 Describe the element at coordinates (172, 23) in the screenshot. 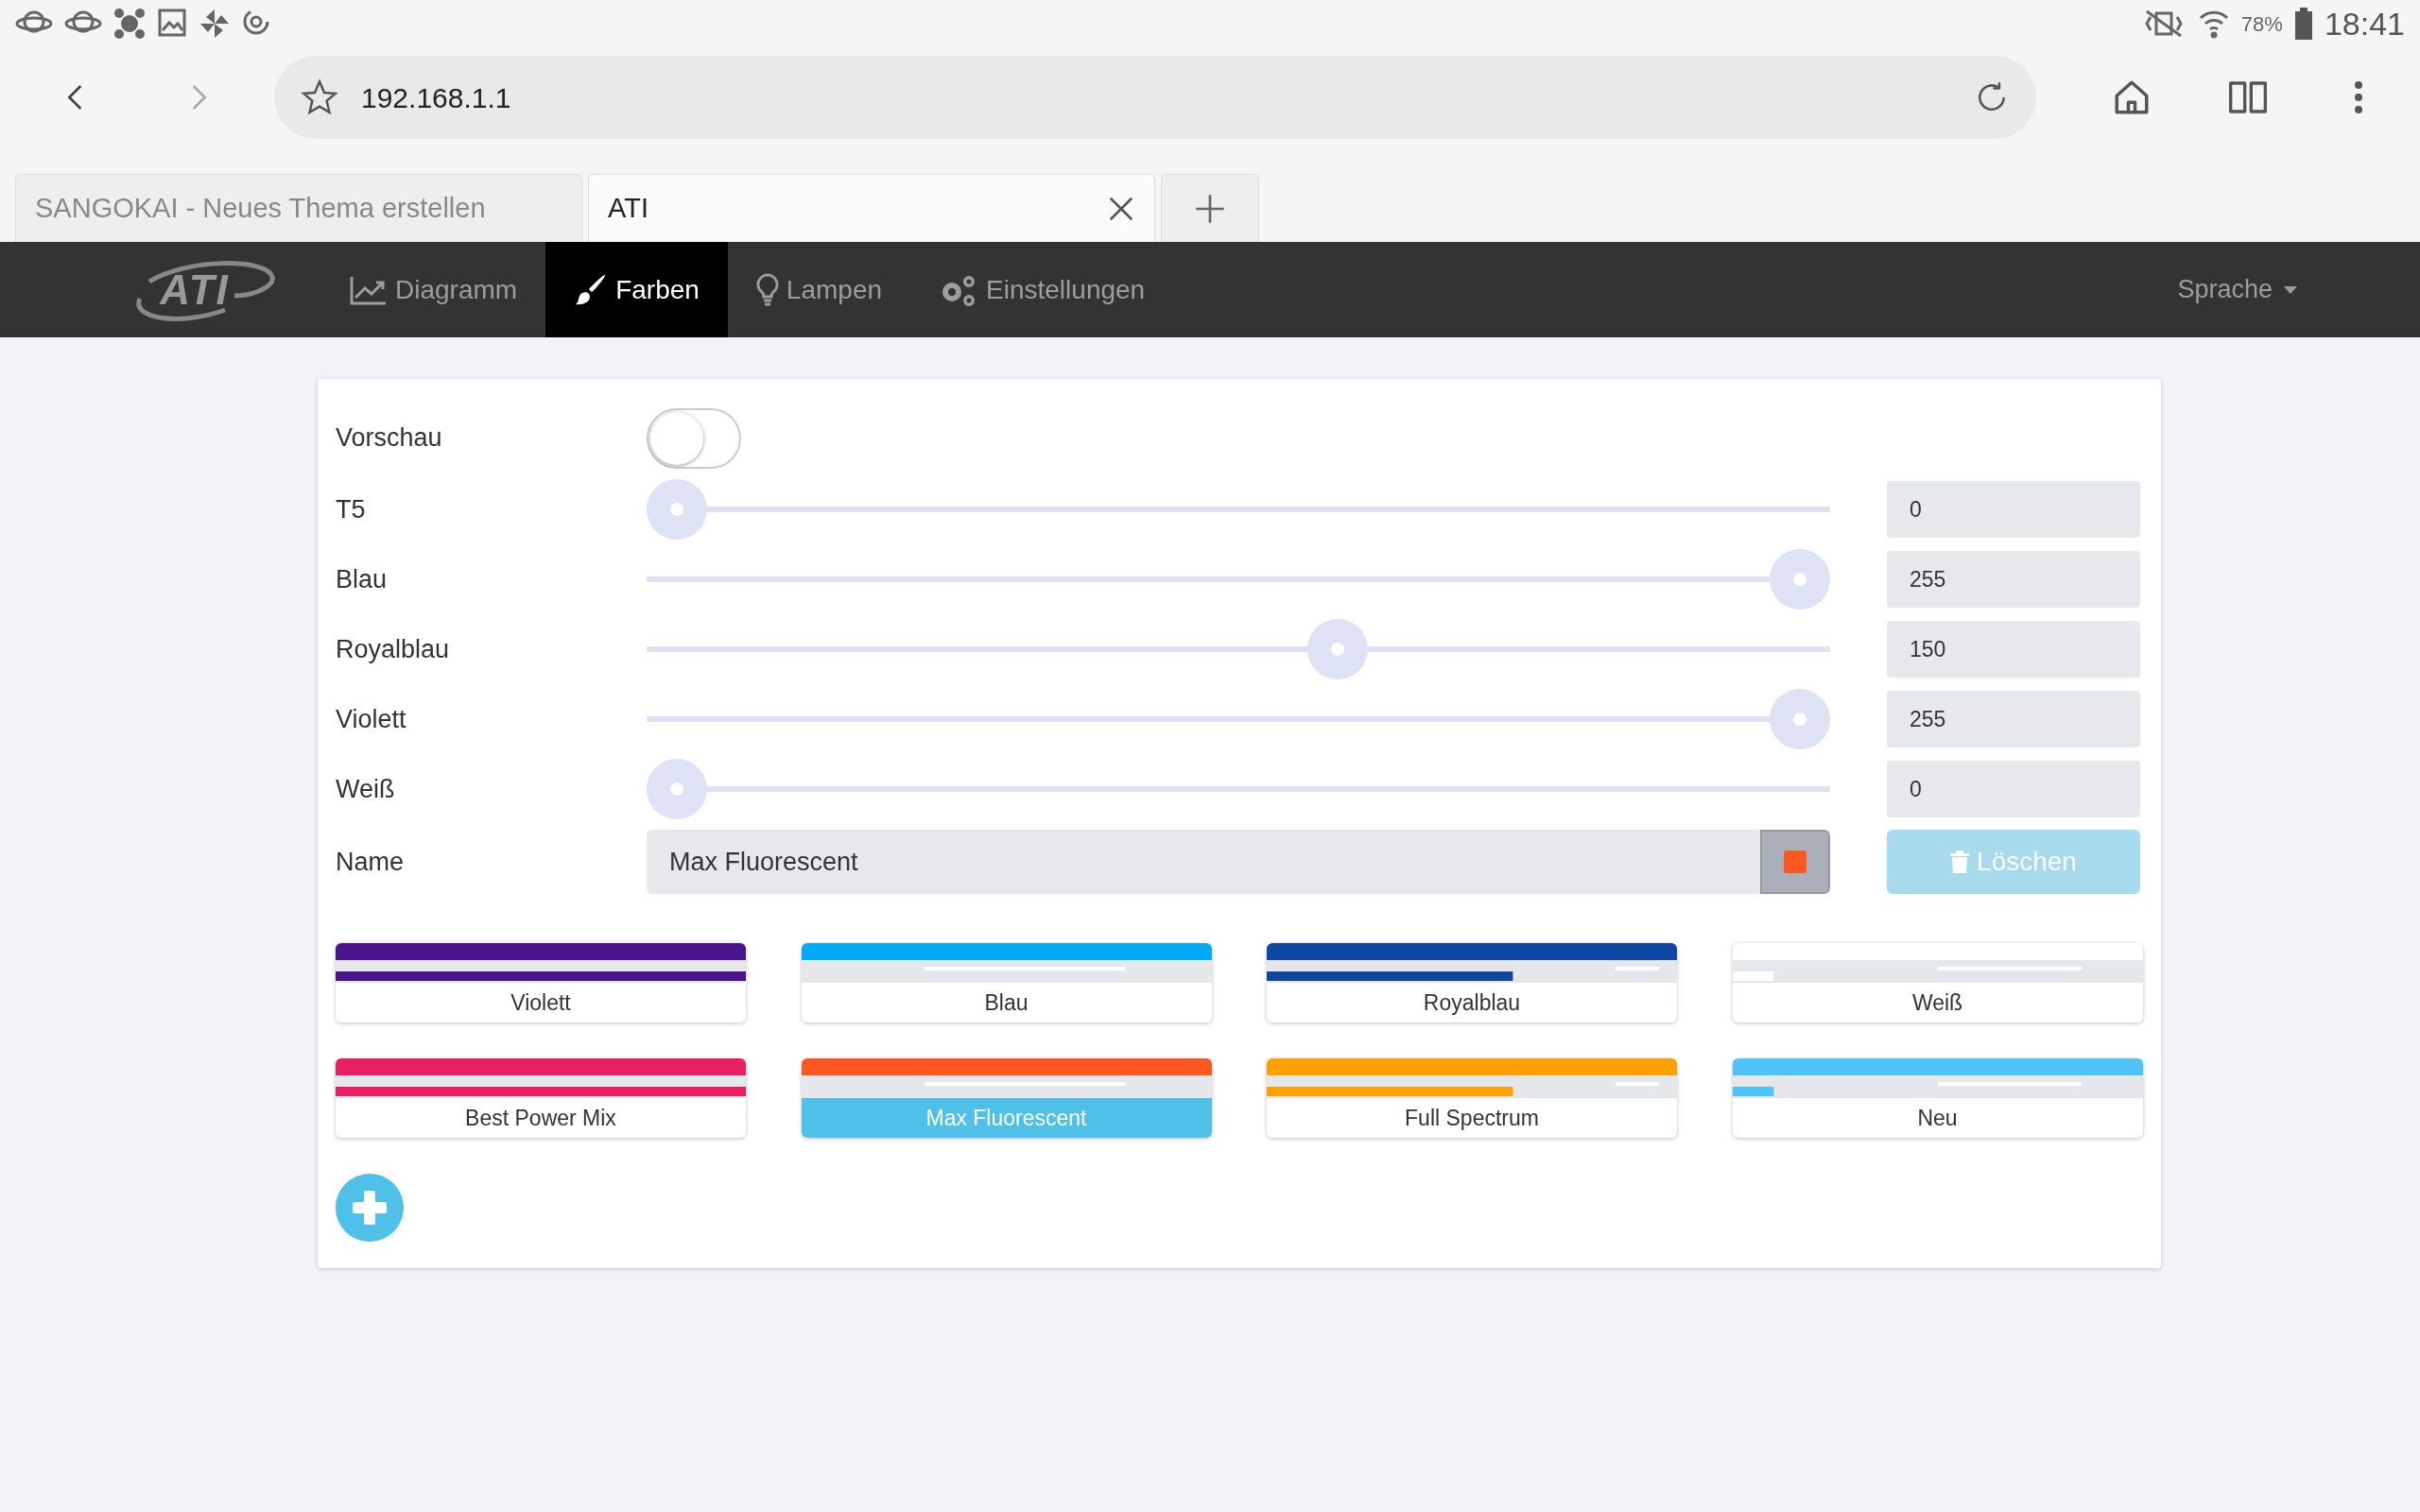

I see `image-icon` at that location.